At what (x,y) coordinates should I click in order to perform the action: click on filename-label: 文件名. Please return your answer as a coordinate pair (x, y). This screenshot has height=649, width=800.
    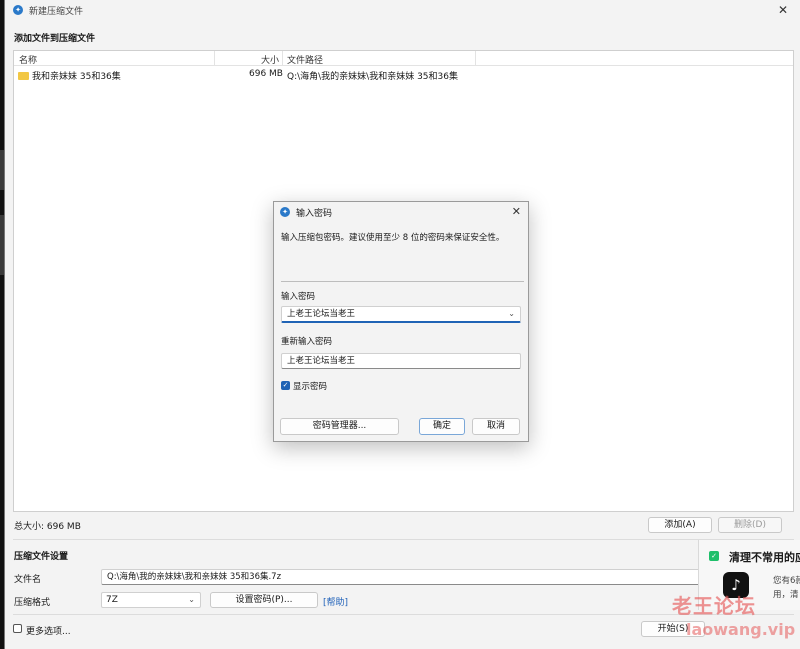
    Looking at the image, I should click on (28, 580).